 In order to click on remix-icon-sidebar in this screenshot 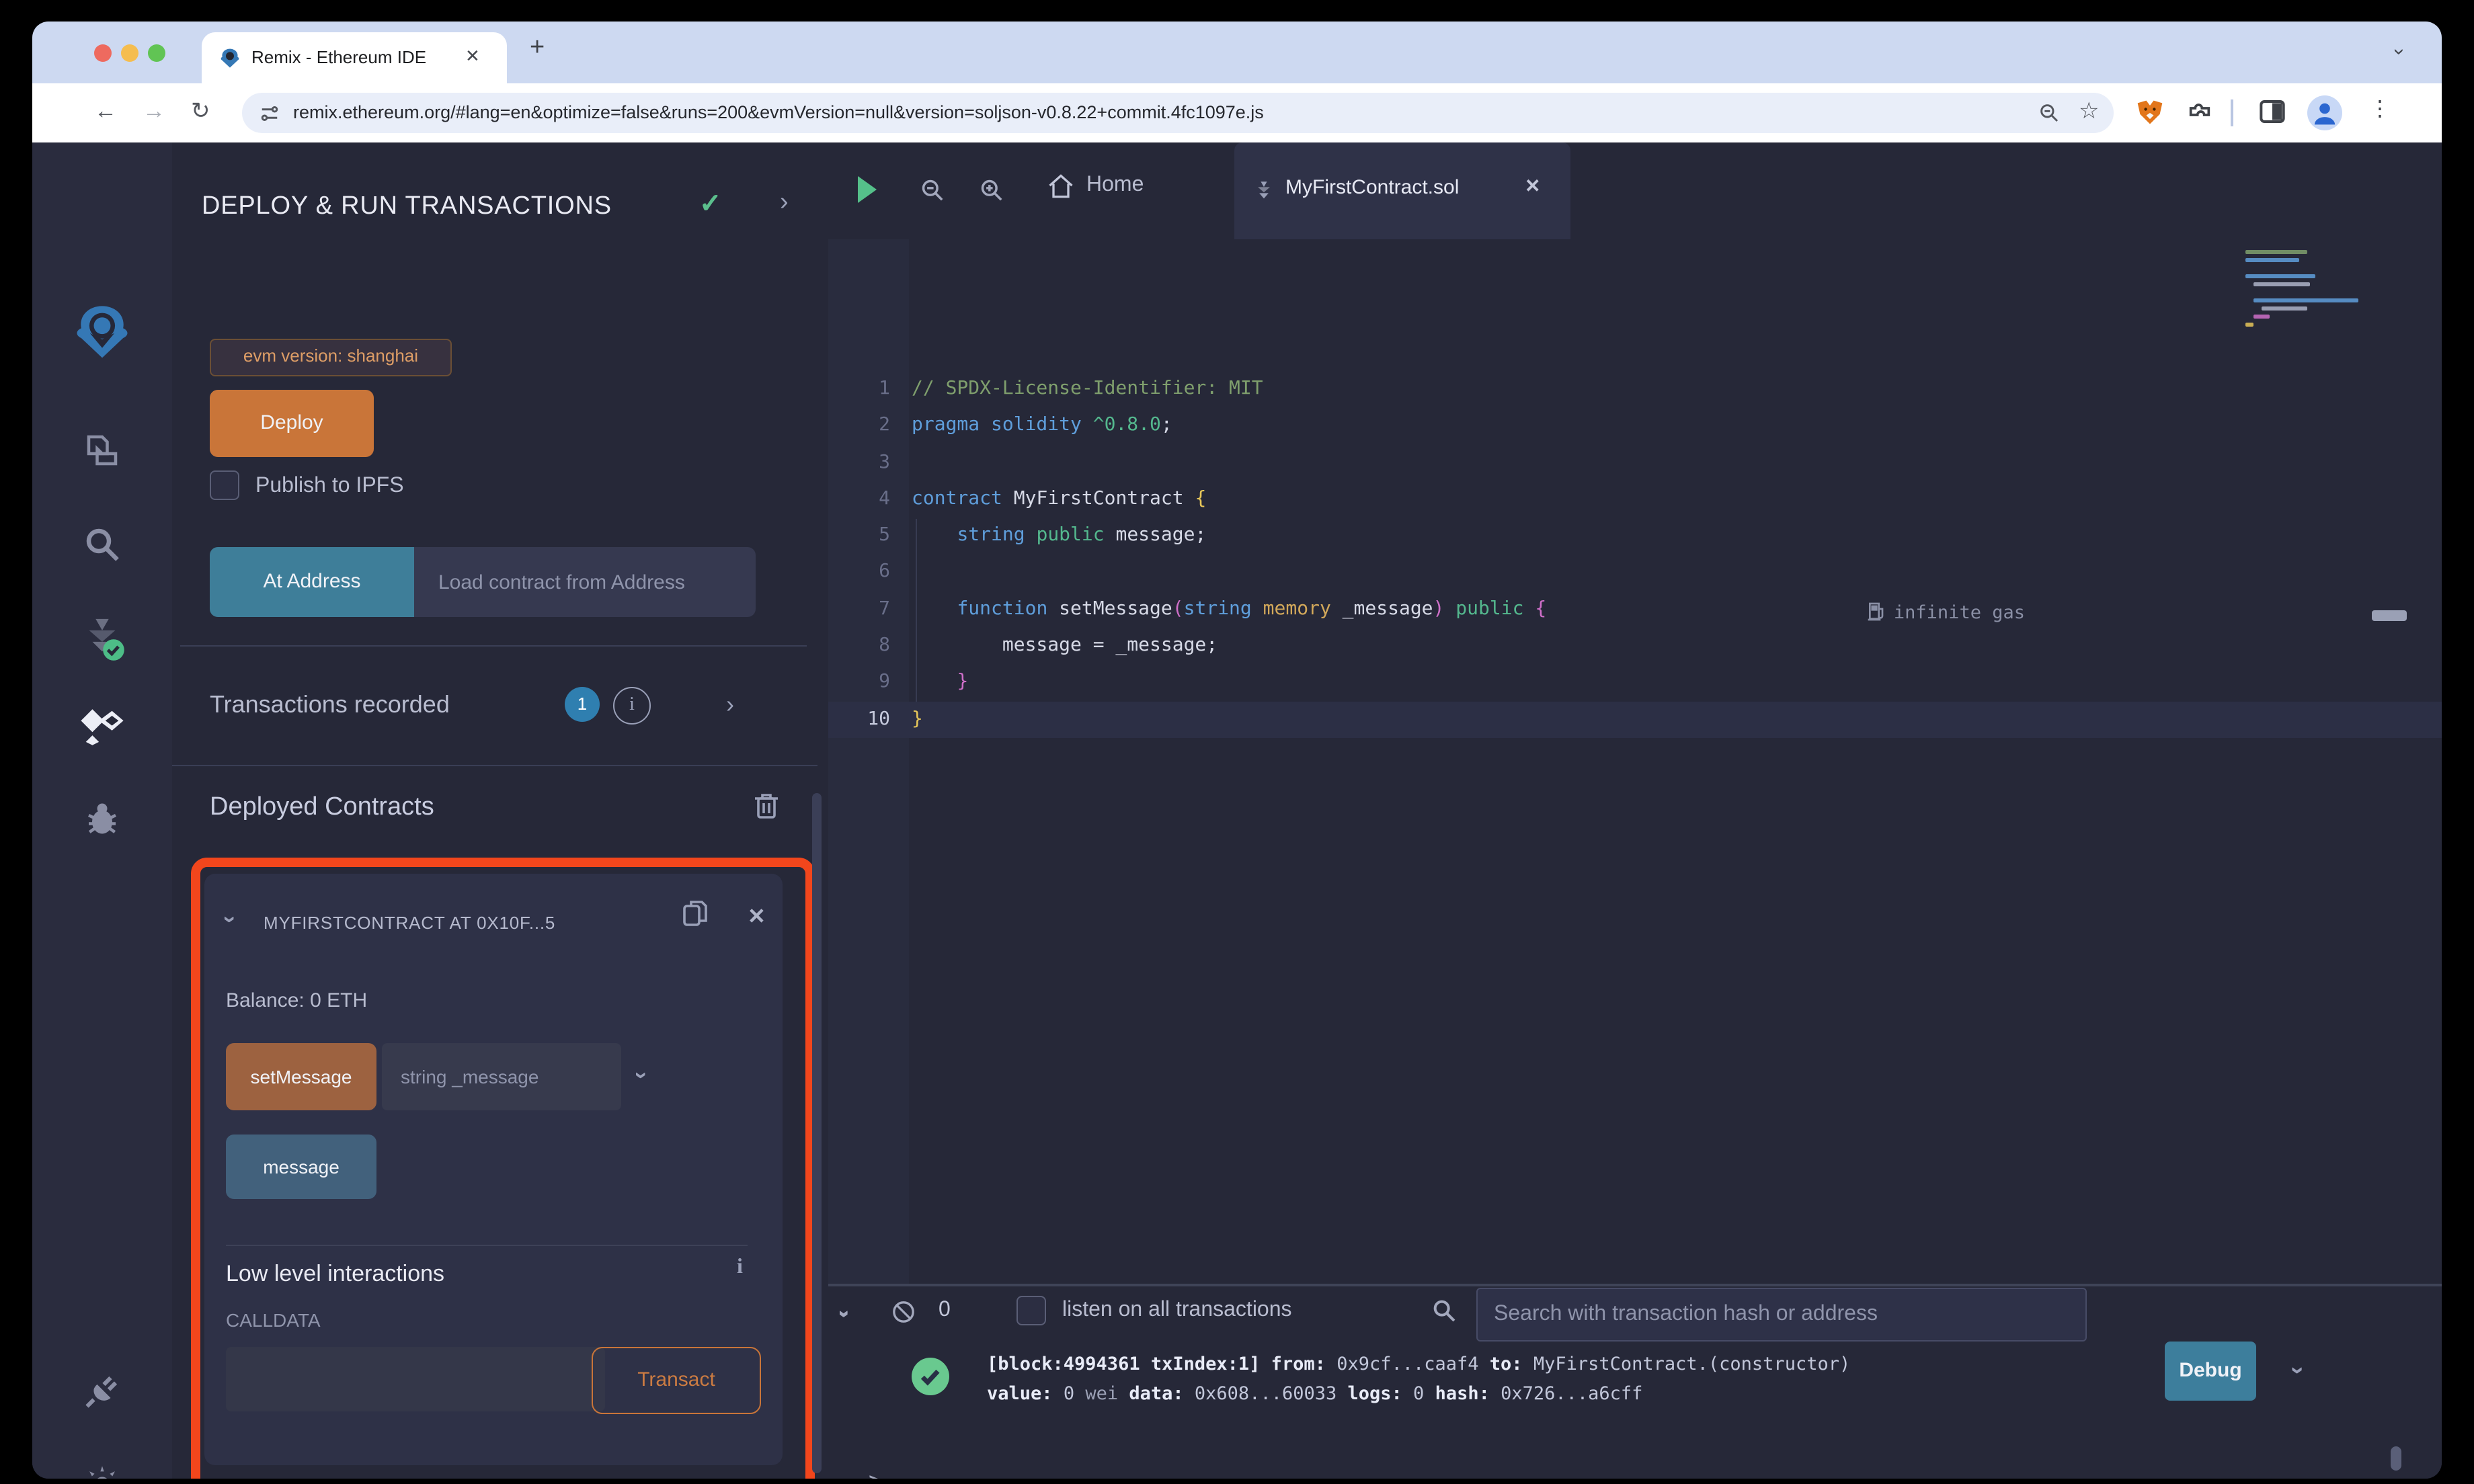, I will do `click(102, 810)`.